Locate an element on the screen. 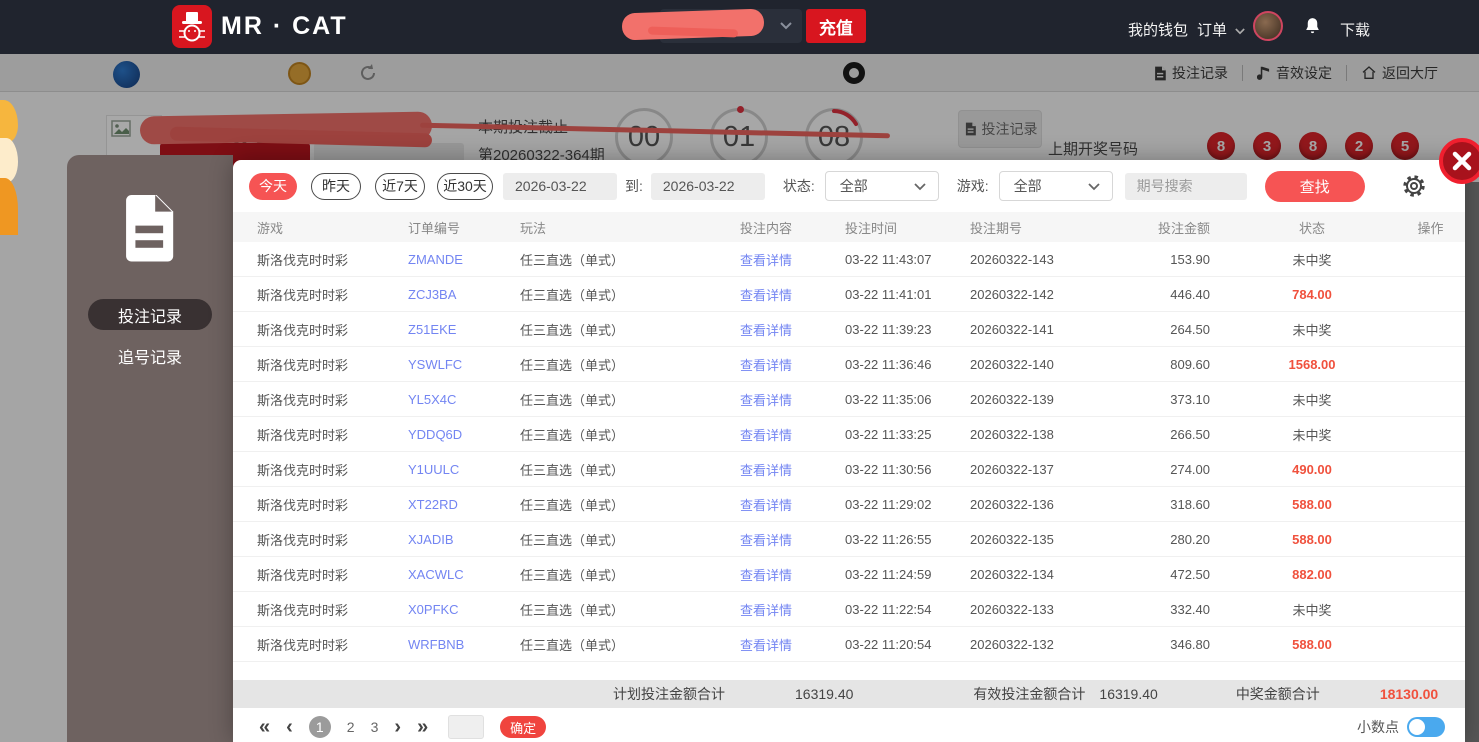  filter-yesterday: 昨天 is located at coordinates (336, 186).